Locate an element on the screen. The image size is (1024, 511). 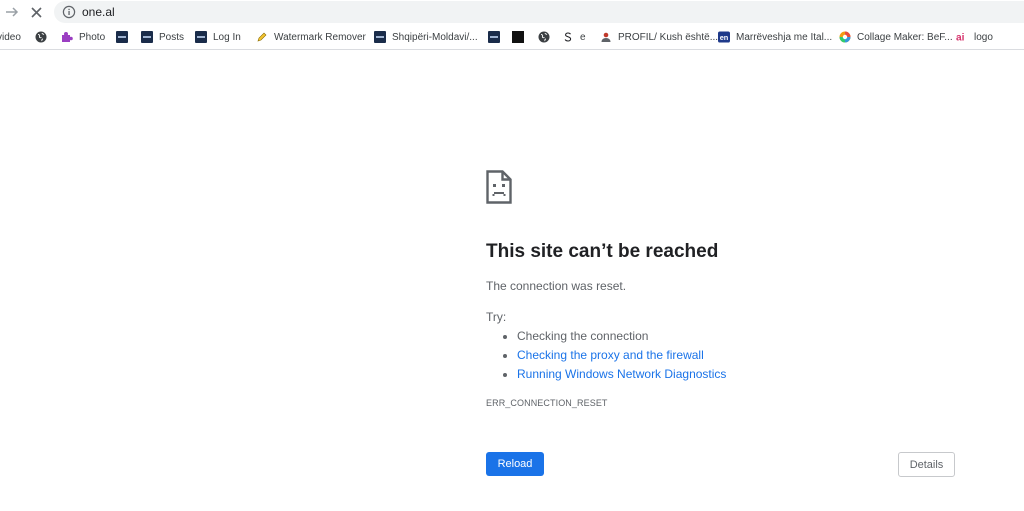
svg-text: ai is located at coordinates (960, 38).